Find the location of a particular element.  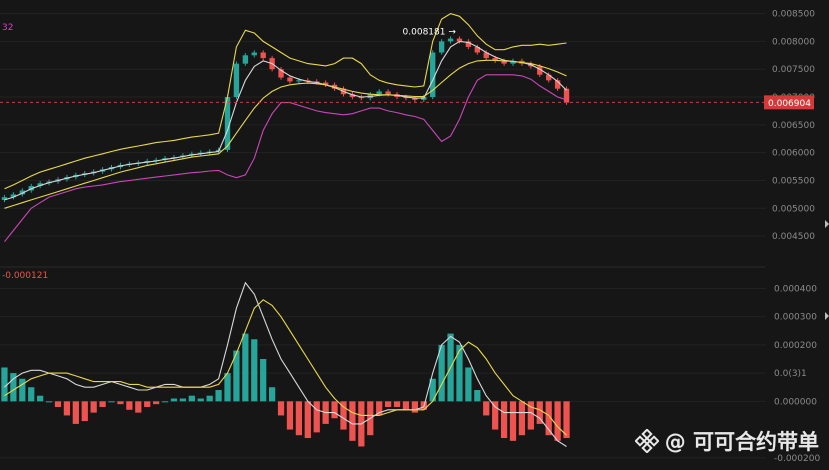

y-tick-label: 0.008000 is located at coordinates (793, 42).